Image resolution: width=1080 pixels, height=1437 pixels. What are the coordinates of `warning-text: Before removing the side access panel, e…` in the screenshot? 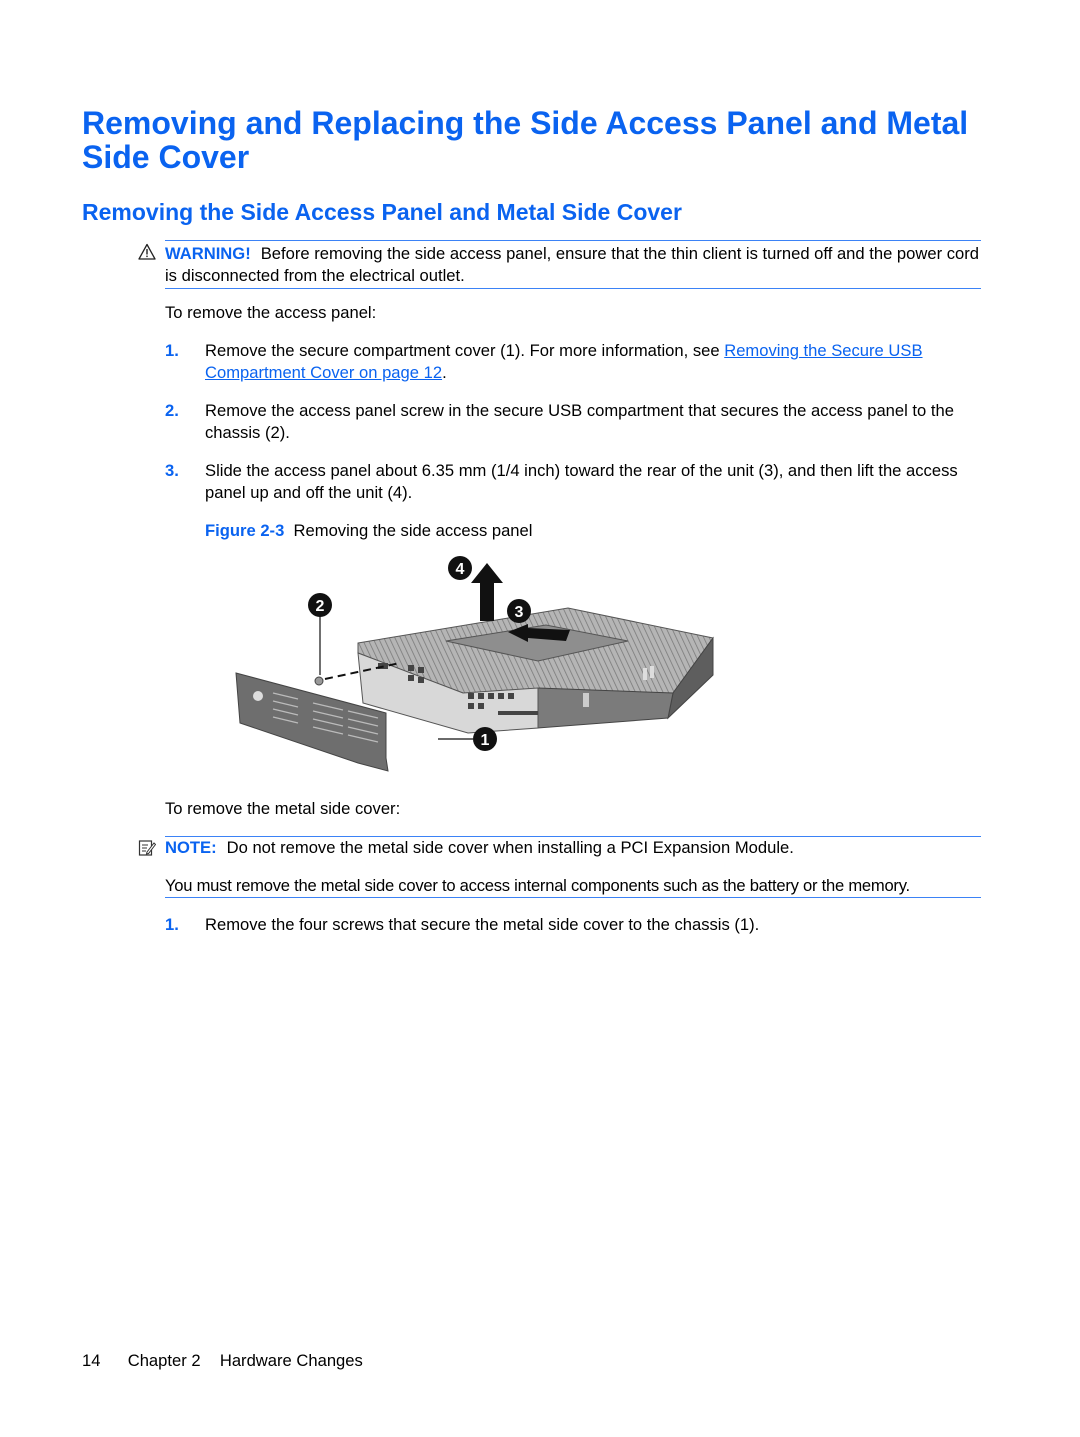 It's located at (572, 264).